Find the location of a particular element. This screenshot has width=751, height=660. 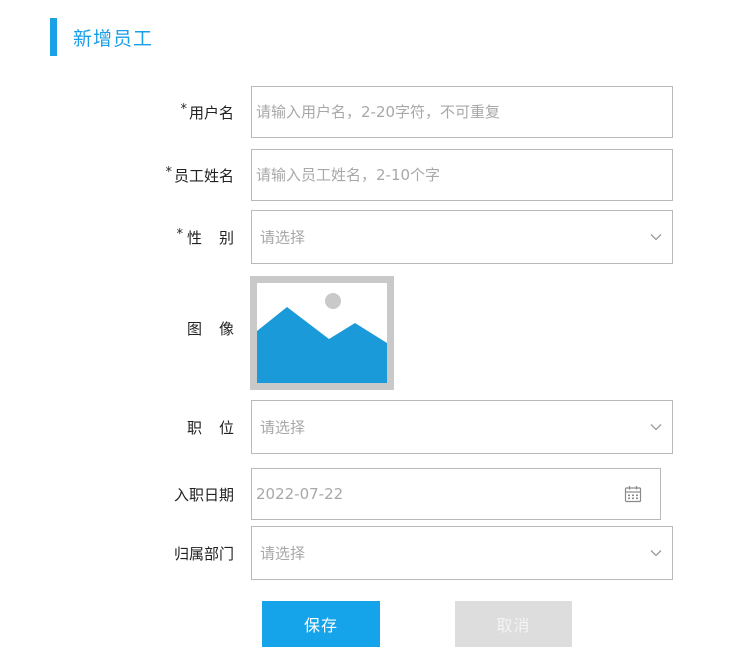

page-title: 新增员工 is located at coordinates (113, 38).